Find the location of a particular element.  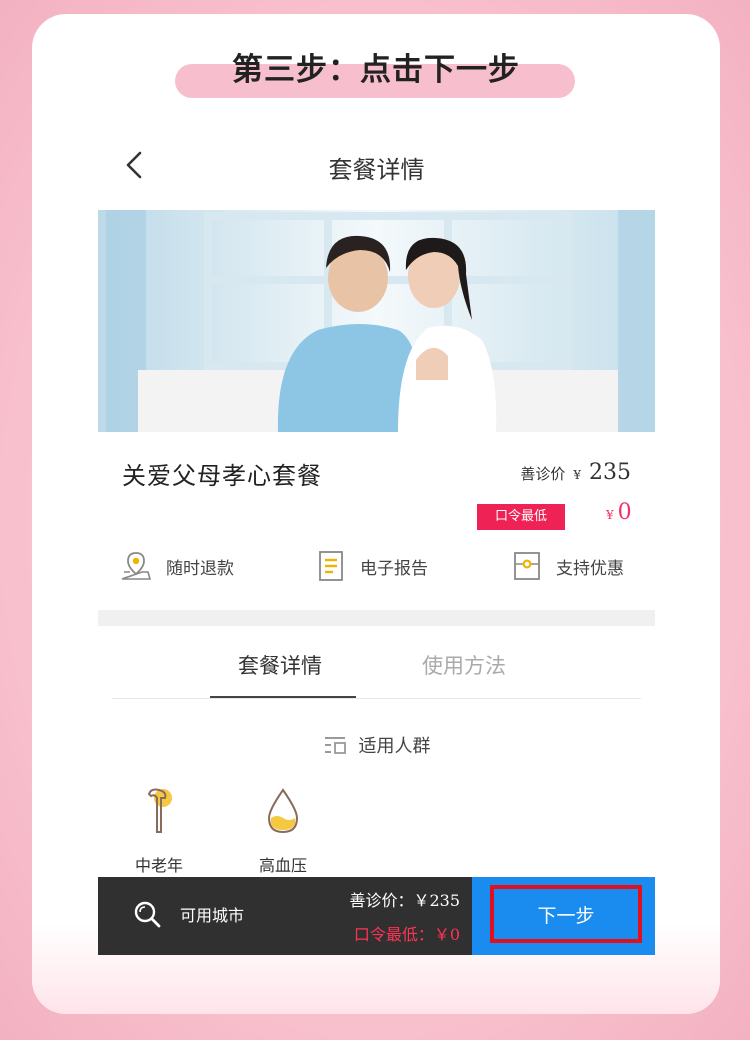

bar-price: 善诊价：￥235 is located at coordinates (404, 900).